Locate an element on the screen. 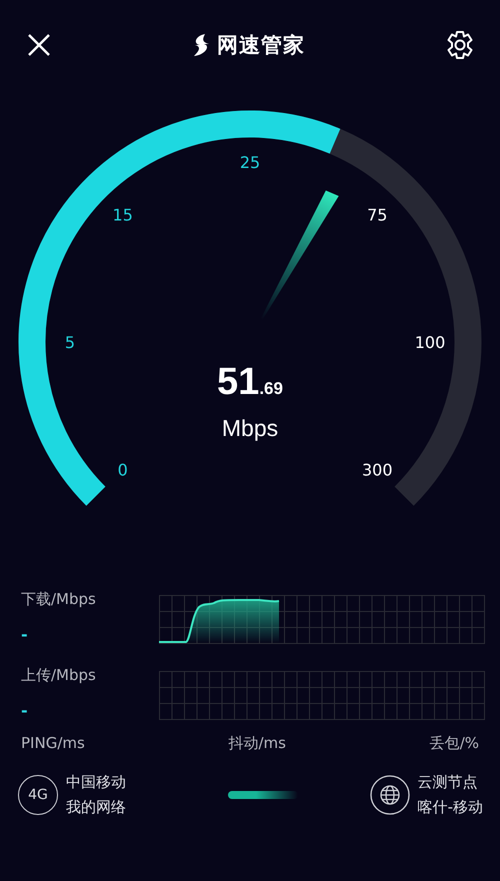  network-badge: 4G is located at coordinates (38, 795).